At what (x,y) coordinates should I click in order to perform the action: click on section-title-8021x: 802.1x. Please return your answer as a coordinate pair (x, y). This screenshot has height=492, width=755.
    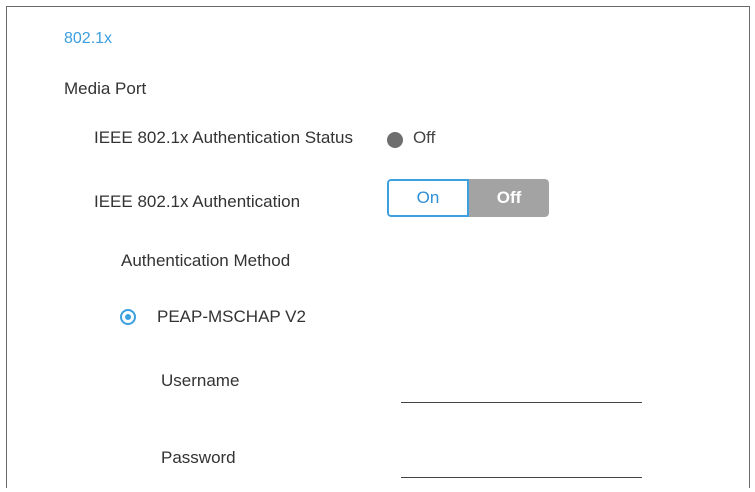
    Looking at the image, I should click on (88, 39).